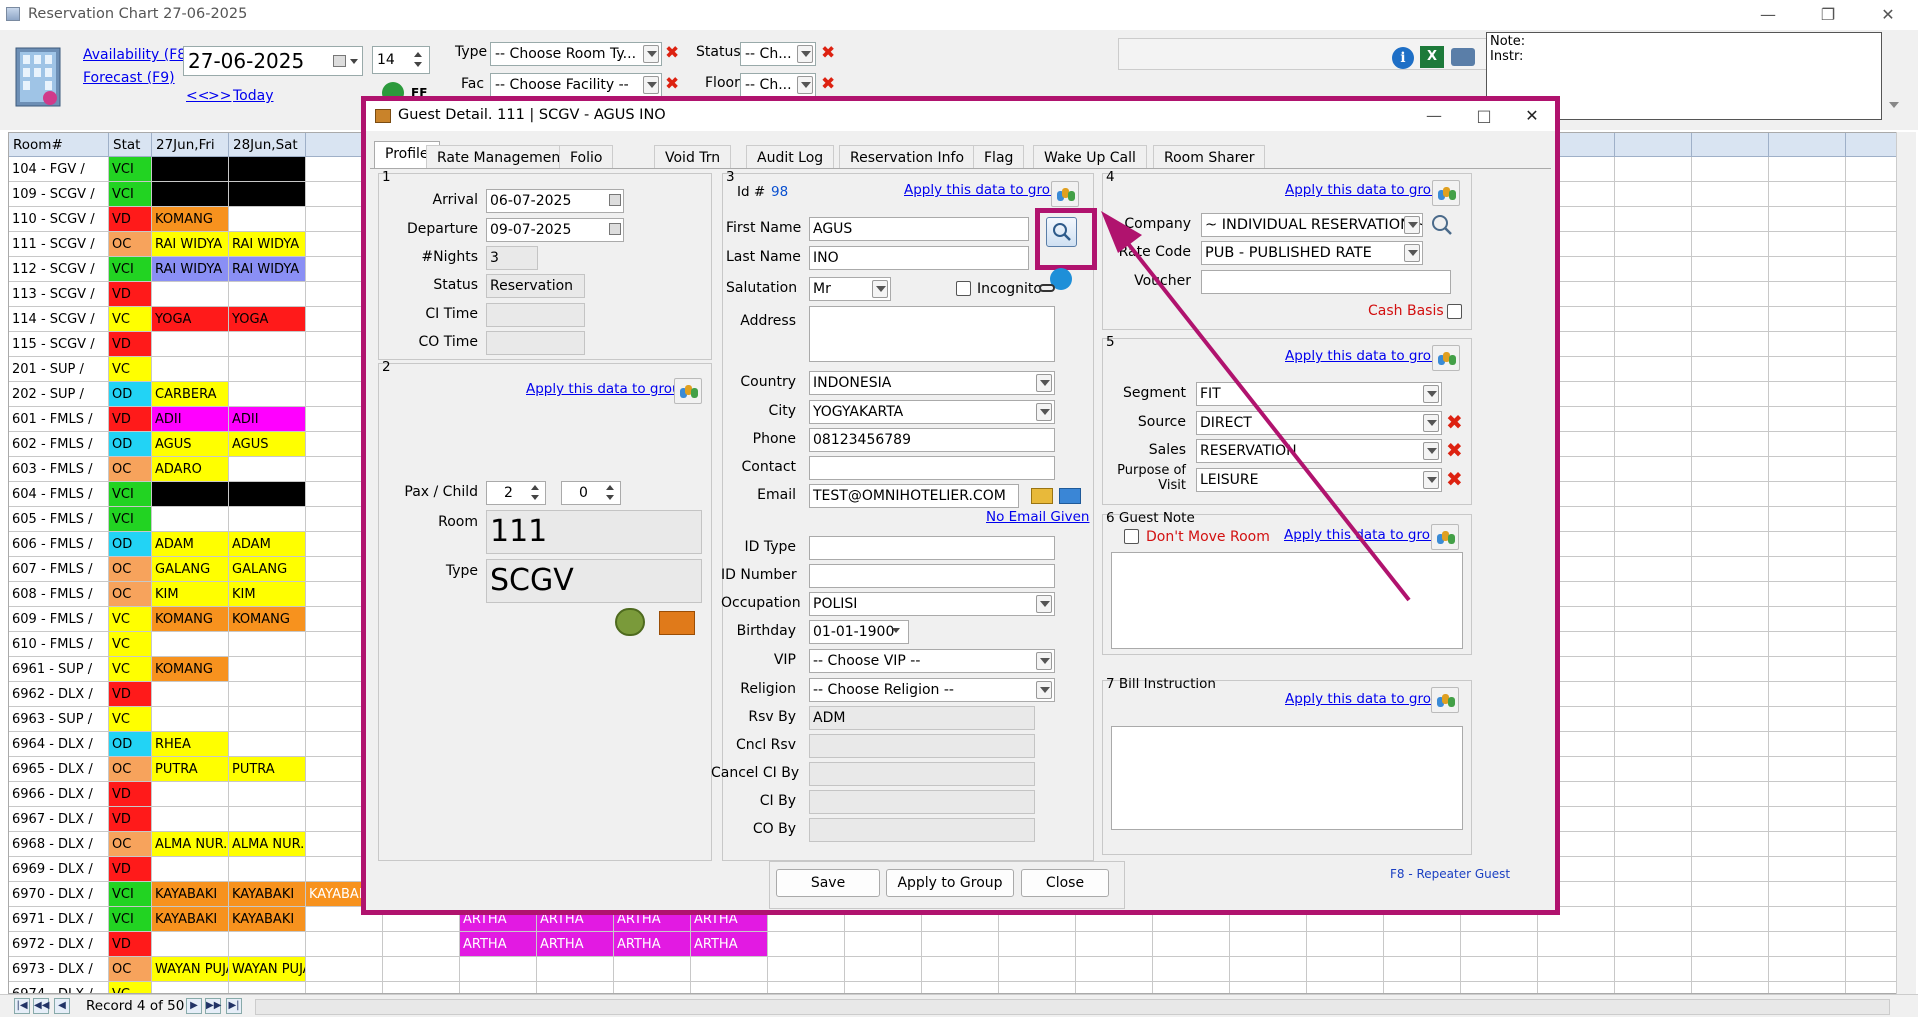 This screenshot has height=1017, width=1918. Describe the element at coordinates (932, 661) in the screenshot. I see `vip-select: -- Choose VIP --` at that location.